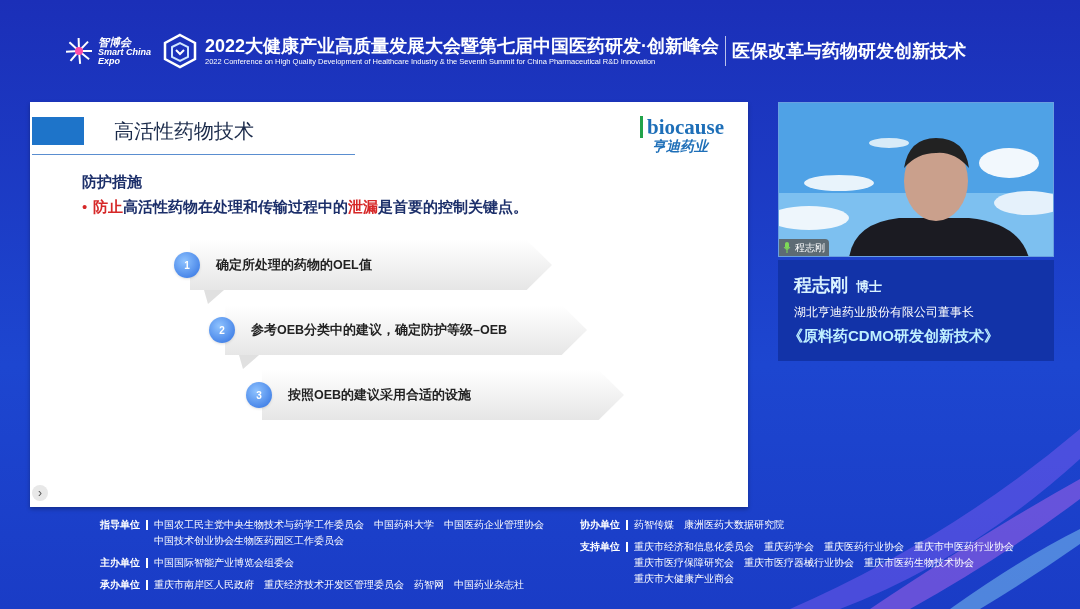  What do you see at coordinates (919, 563) in the screenshot?
I see `organization-name: 重庆市医药生物技术协会` at bounding box center [919, 563].